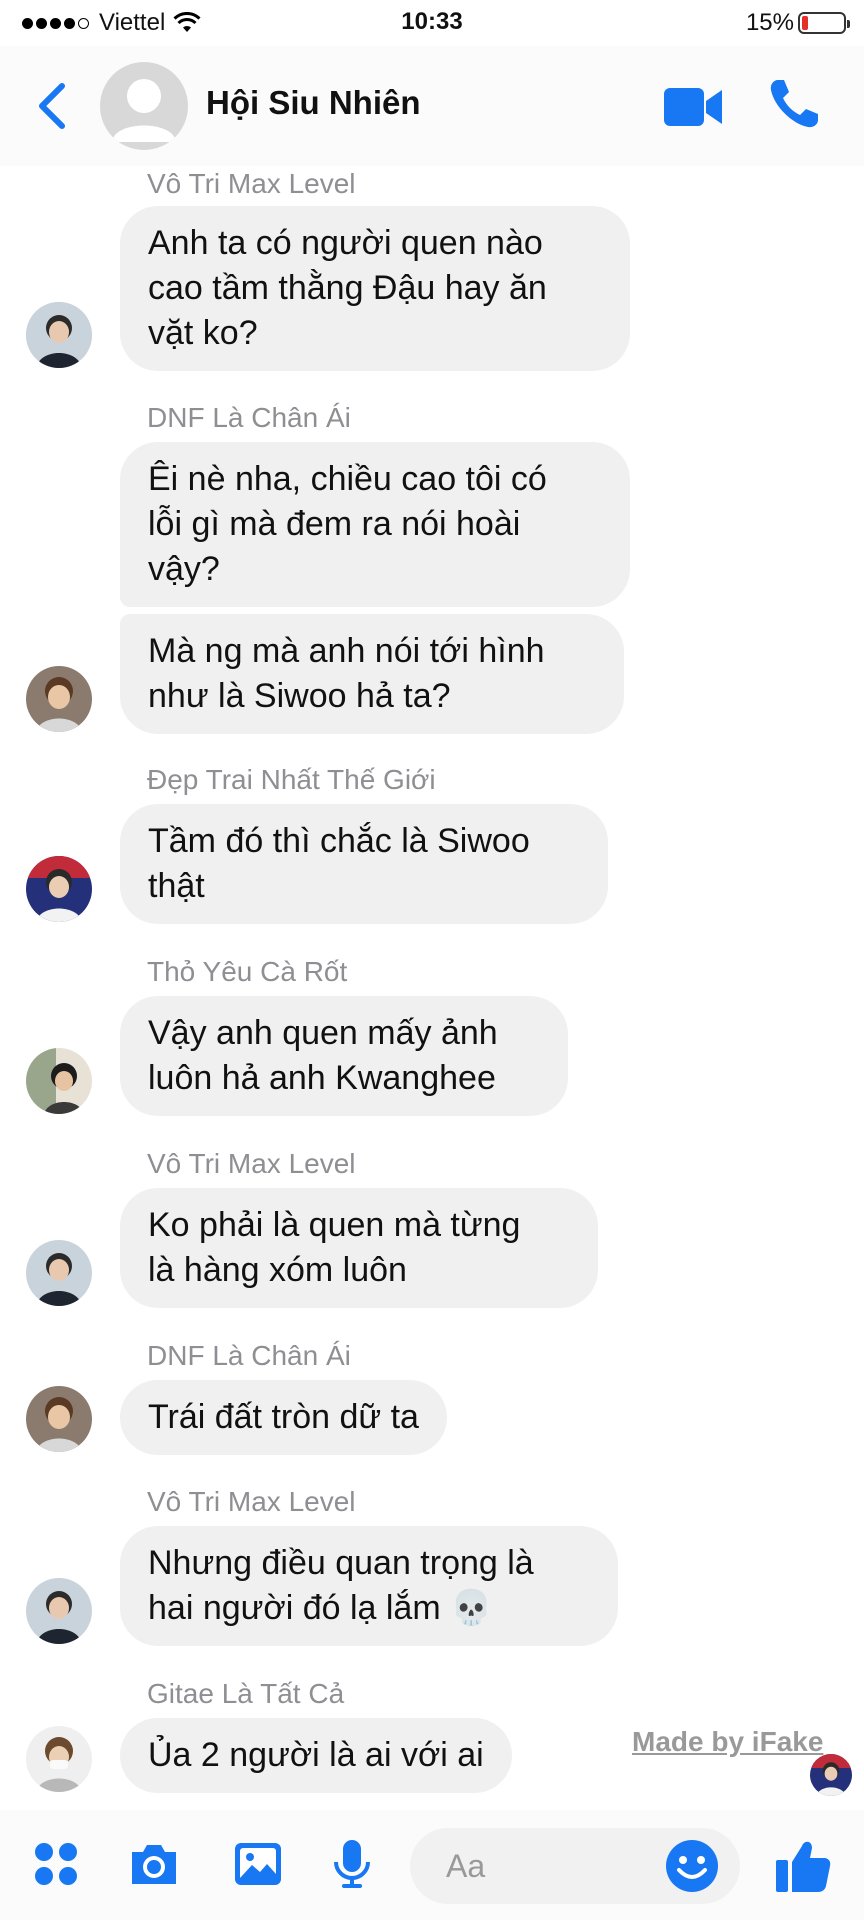  What do you see at coordinates (345, 243) in the screenshot?
I see `message-line: Anh ta có người quen nào` at bounding box center [345, 243].